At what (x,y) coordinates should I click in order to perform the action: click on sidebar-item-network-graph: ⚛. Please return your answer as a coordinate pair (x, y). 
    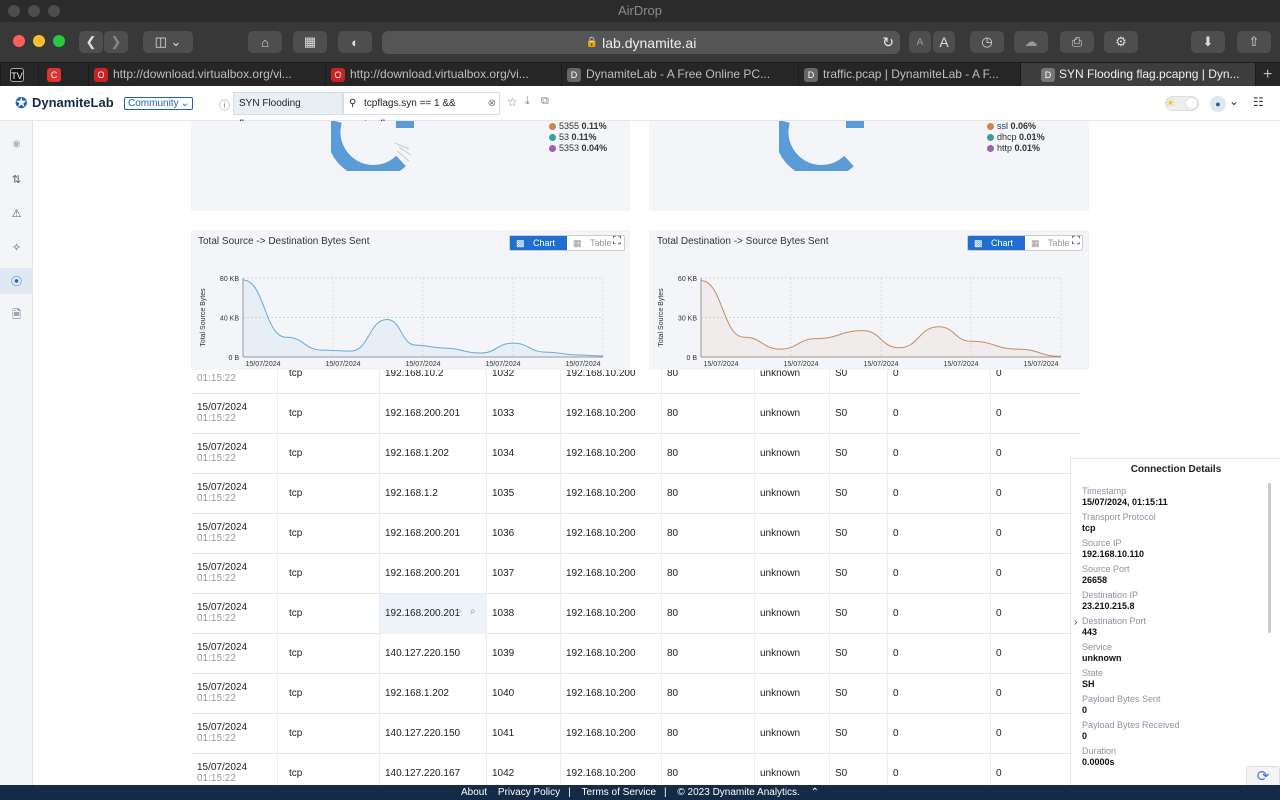
    Looking at the image, I should click on (16, 144).